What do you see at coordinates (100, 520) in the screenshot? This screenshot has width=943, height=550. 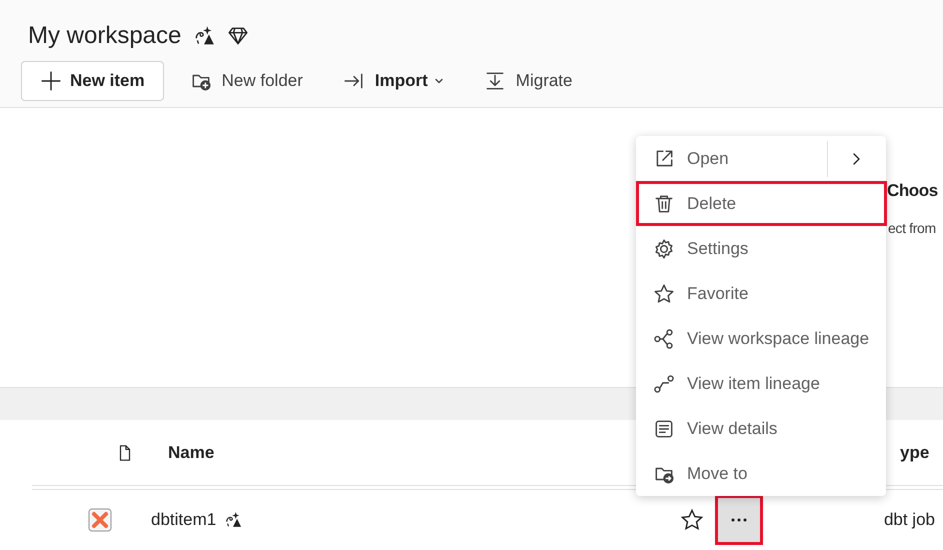 I see `item-type-icon` at bounding box center [100, 520].